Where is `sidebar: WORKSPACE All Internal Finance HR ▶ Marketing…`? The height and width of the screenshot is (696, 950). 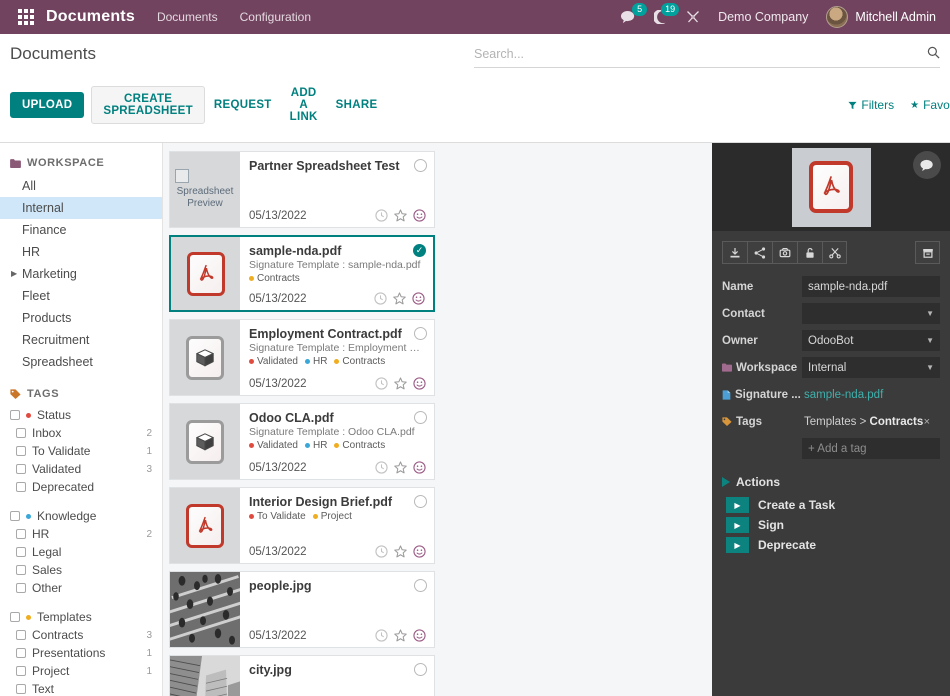 sidebar: WORKSPACE All Internal Finance HR ▶ Marketing… is located at coordinates (81, 419).